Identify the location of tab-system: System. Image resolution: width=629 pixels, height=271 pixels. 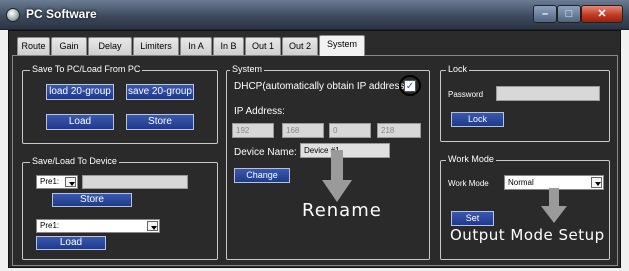
(342, 45).